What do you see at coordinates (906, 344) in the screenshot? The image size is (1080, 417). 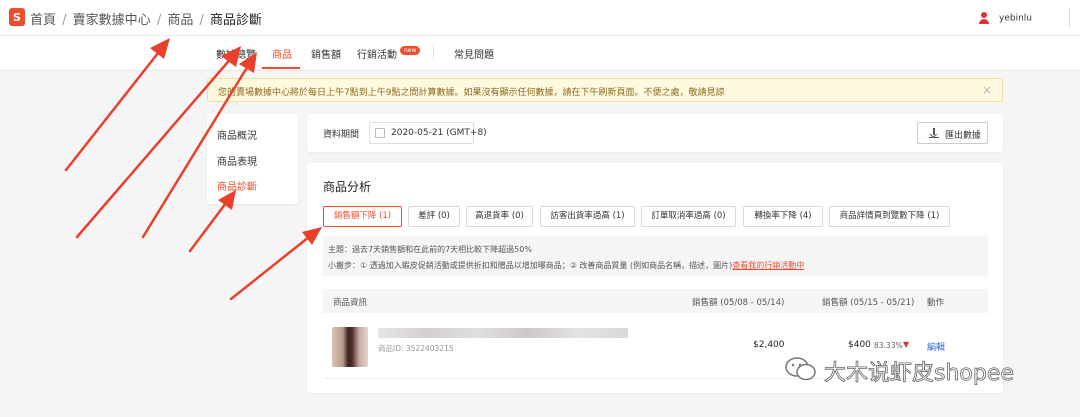 I see `arrow-down-icon: ▼` at bounding box center [906, 344].